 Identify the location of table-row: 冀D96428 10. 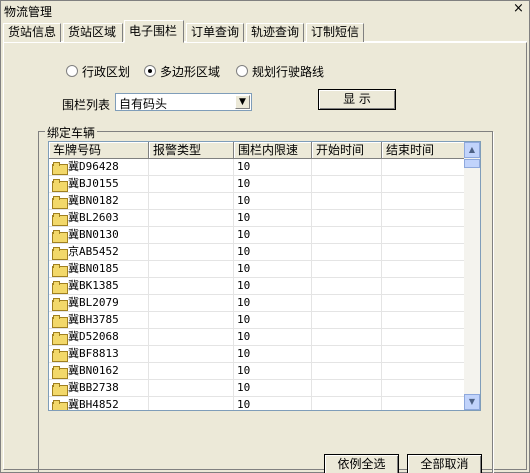
(257, 167).